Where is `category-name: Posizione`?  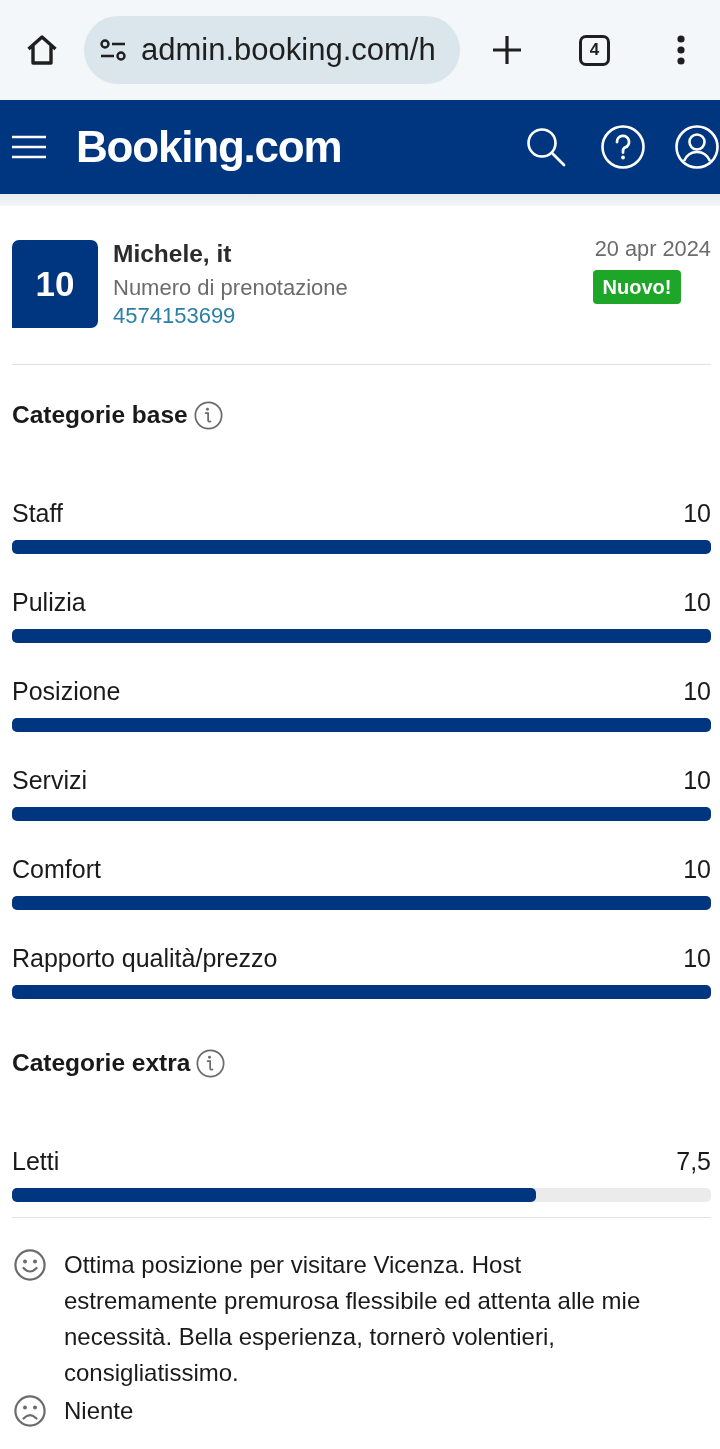 category-name: Posizione is located at coordinates (66, 691).